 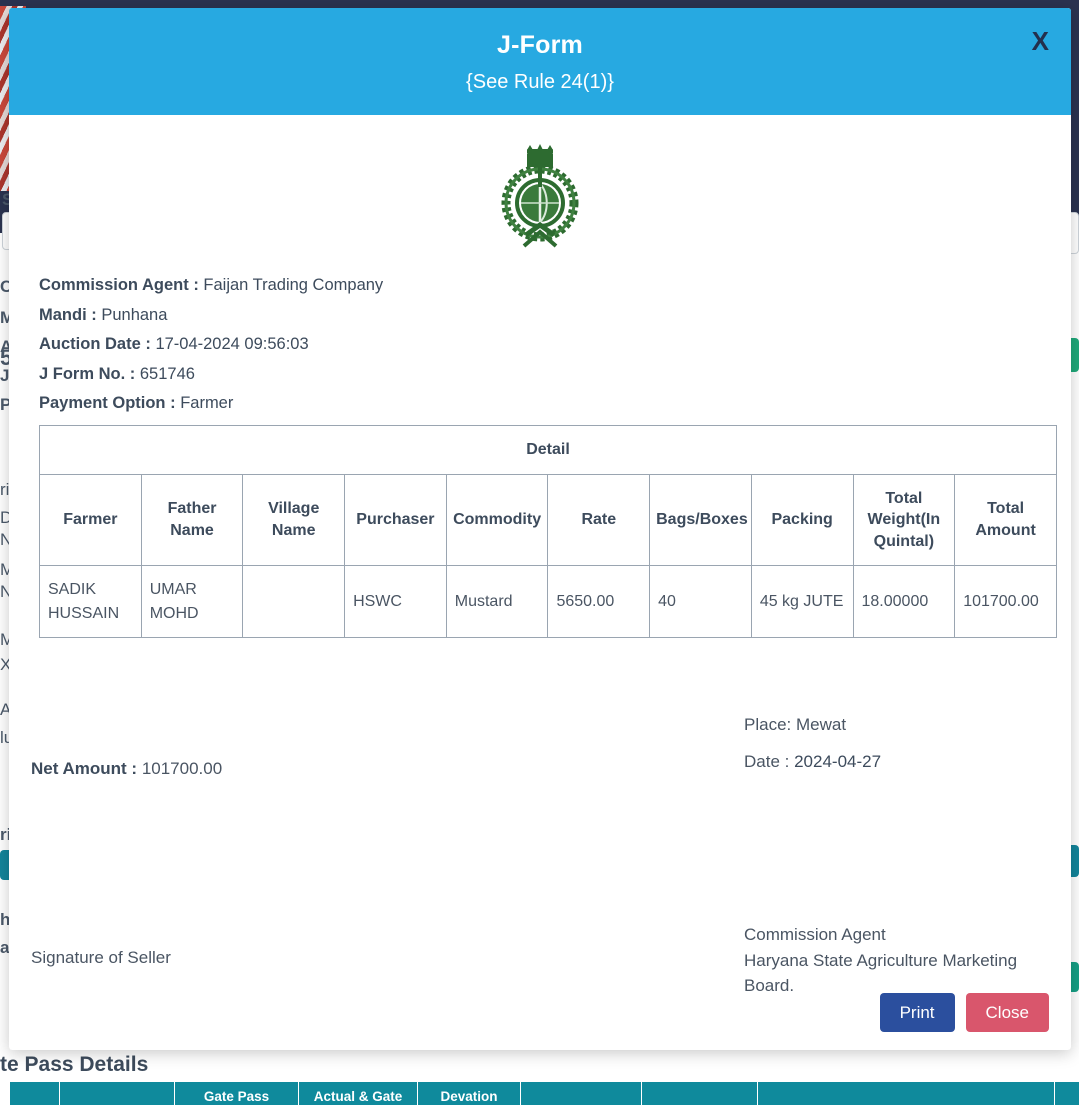 I want to click on meta-mandi-value: Punhana, so click(x=134, y=314).